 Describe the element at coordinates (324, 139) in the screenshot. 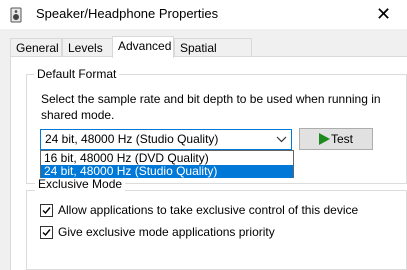

I see `play-icon` at that location.